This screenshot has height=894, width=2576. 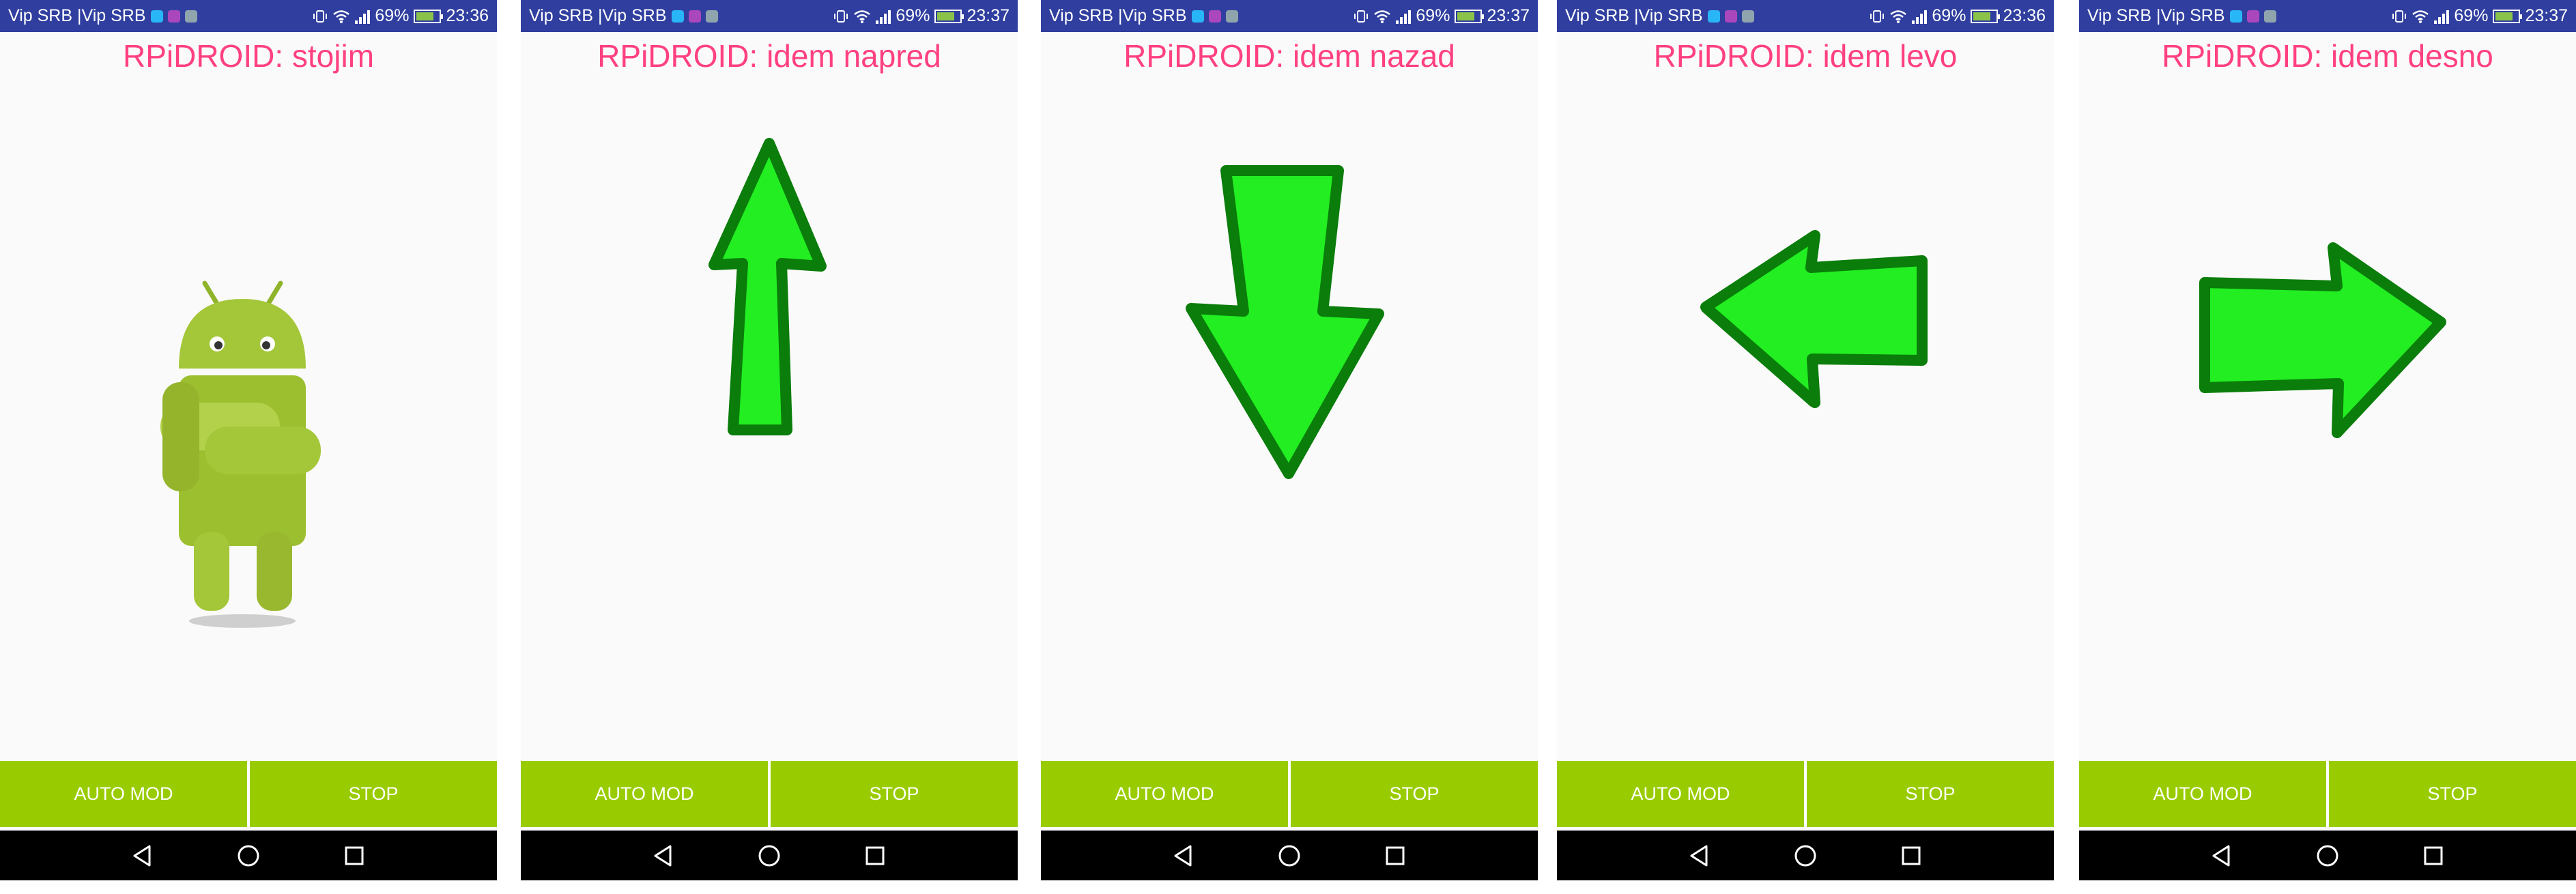 I want to click on app-title: RPiDROID: idem napred, so click(x=769, y=56).